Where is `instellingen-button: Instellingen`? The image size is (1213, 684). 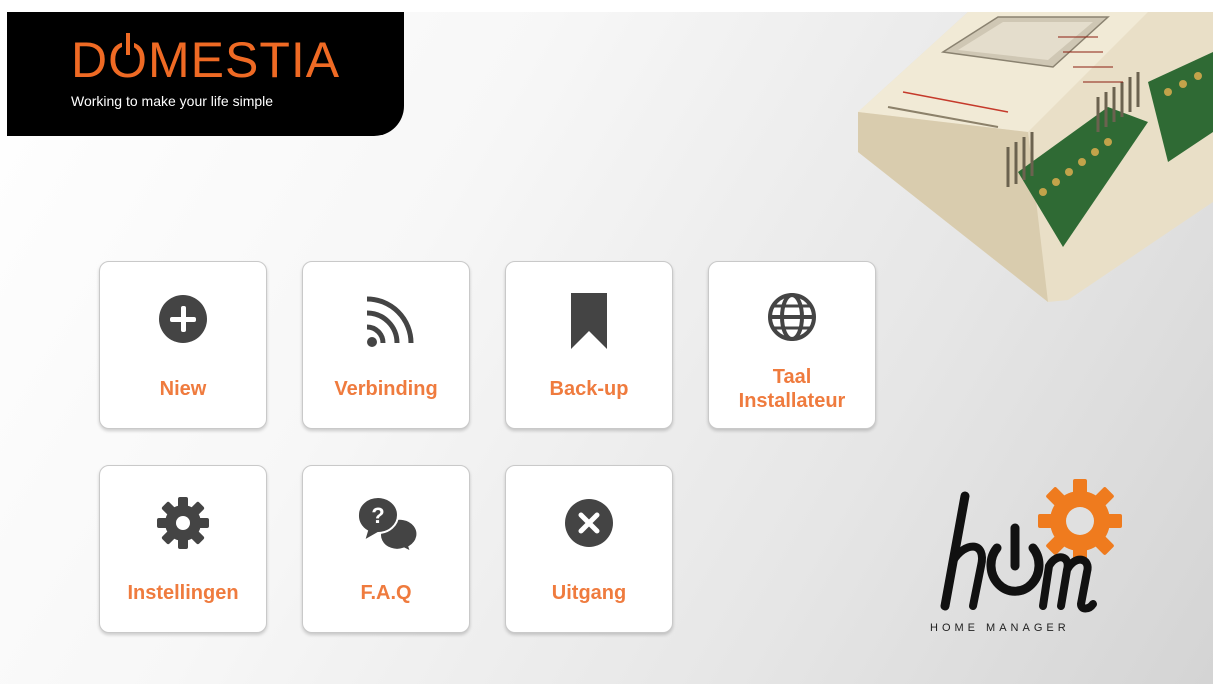
instellingen-button: Instellingen is located at coordinates (183, 549).